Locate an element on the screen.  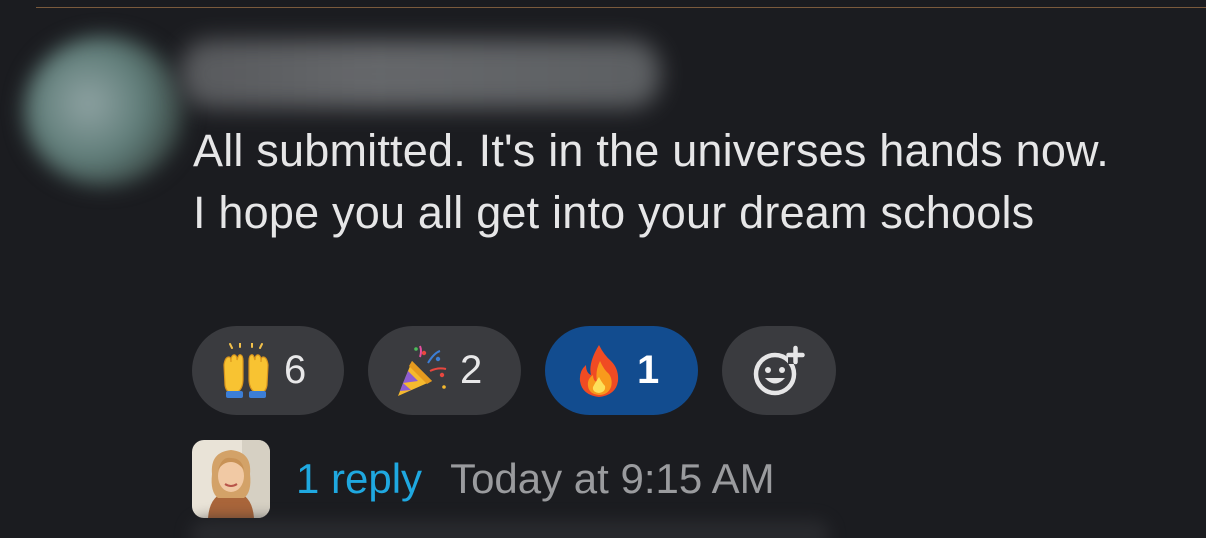
reaction-raising-hands-button: 6 is located at coordinates (268, 370).